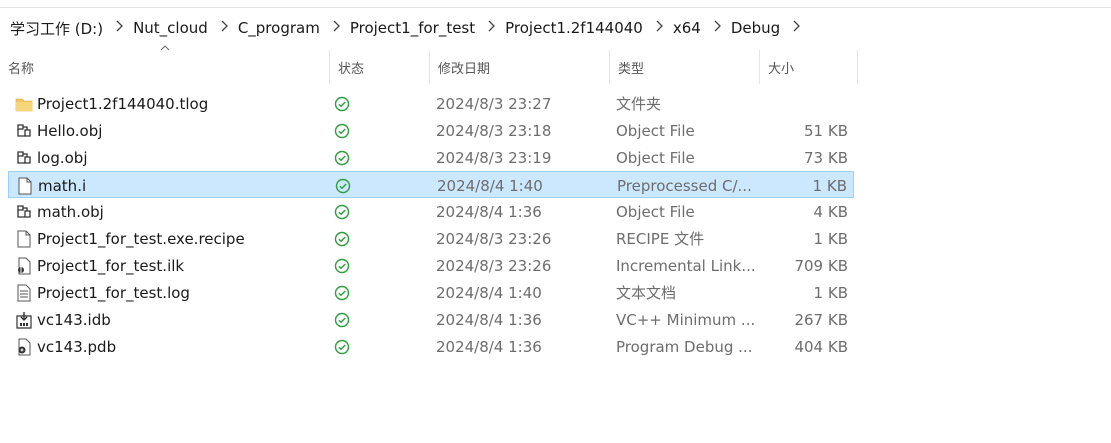  What do you see at coordinates (113, 292) in the screenshot?
I see `file-name: Project1_for_test.log` at bounding box center [113, 292].